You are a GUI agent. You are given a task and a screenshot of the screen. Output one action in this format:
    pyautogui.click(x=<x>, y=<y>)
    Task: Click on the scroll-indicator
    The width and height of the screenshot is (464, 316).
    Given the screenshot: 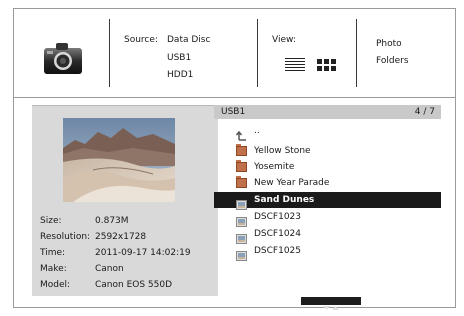 What is the action you would take?
    pyautogui.click(x=331, y=303)
    